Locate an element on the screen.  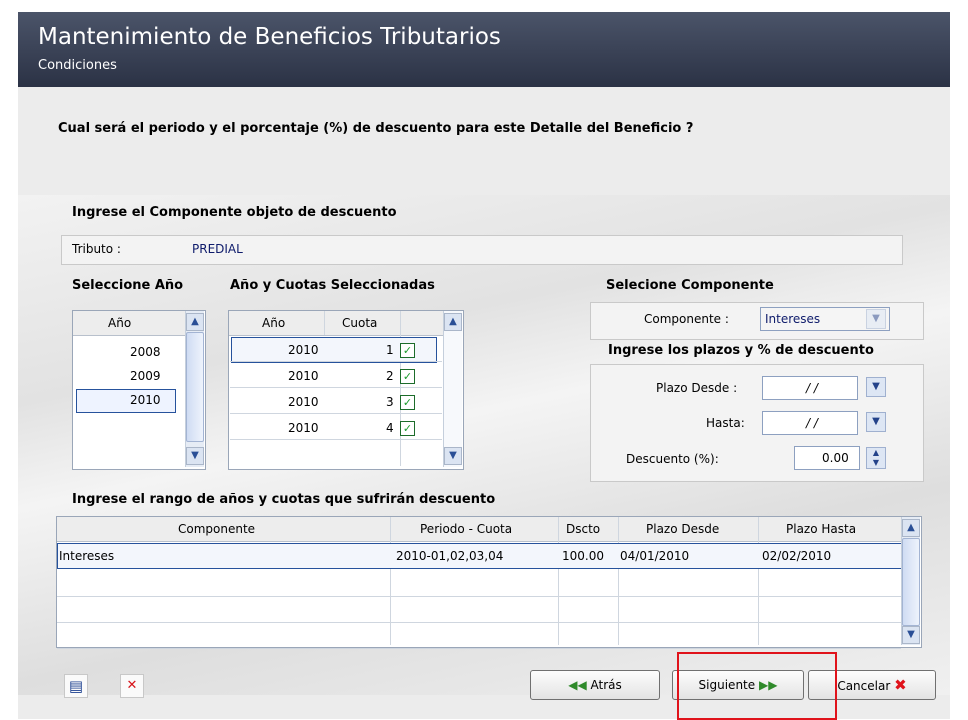
componente-label: Componente : is located at coordinates (686, 319).